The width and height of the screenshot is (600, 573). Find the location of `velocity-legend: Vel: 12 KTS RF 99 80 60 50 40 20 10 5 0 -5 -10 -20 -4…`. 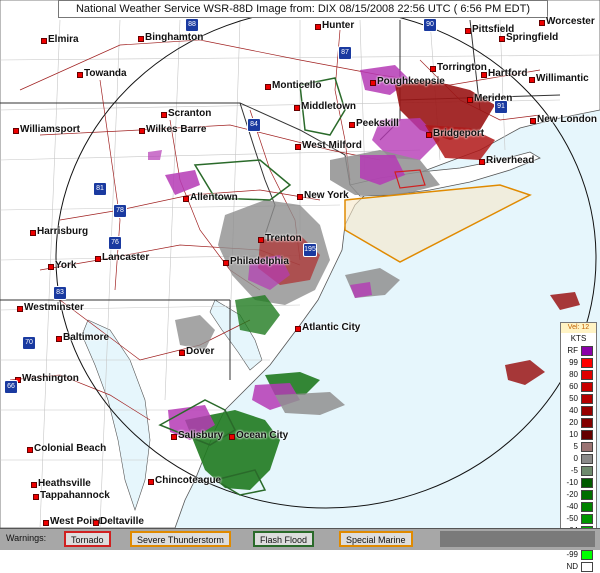

velocity-legend: Vel: 12 KTS RF 99 80 60 50 40 20 10 5 0 -5 -10 -20 -4… is located at coordinates (578, 447).